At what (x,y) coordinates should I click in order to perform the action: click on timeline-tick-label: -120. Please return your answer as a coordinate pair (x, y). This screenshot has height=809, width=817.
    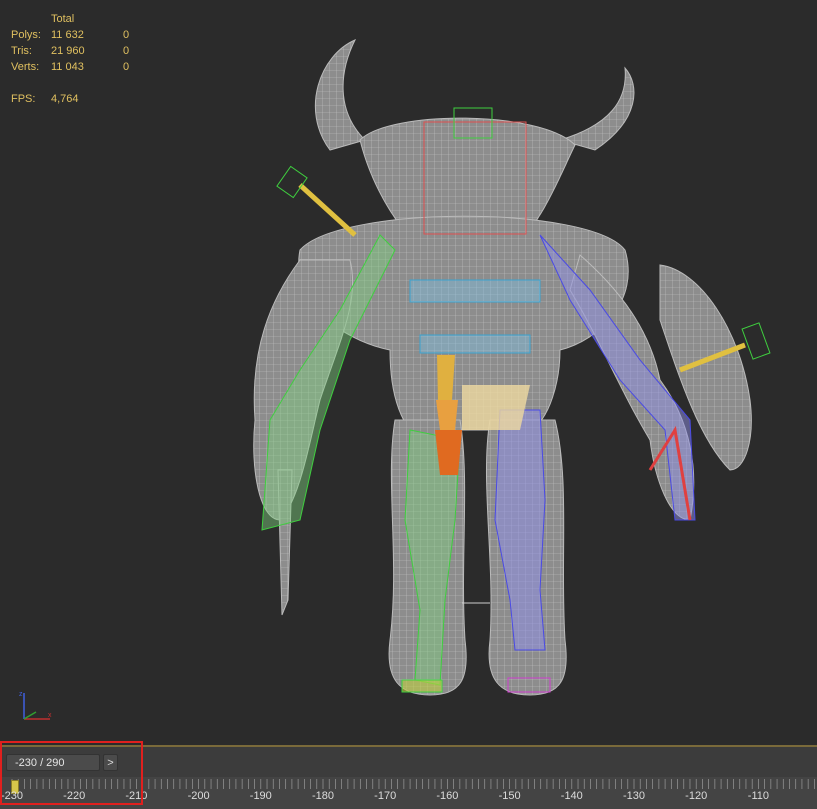
    Looking at the image, I should click on (696, 796).